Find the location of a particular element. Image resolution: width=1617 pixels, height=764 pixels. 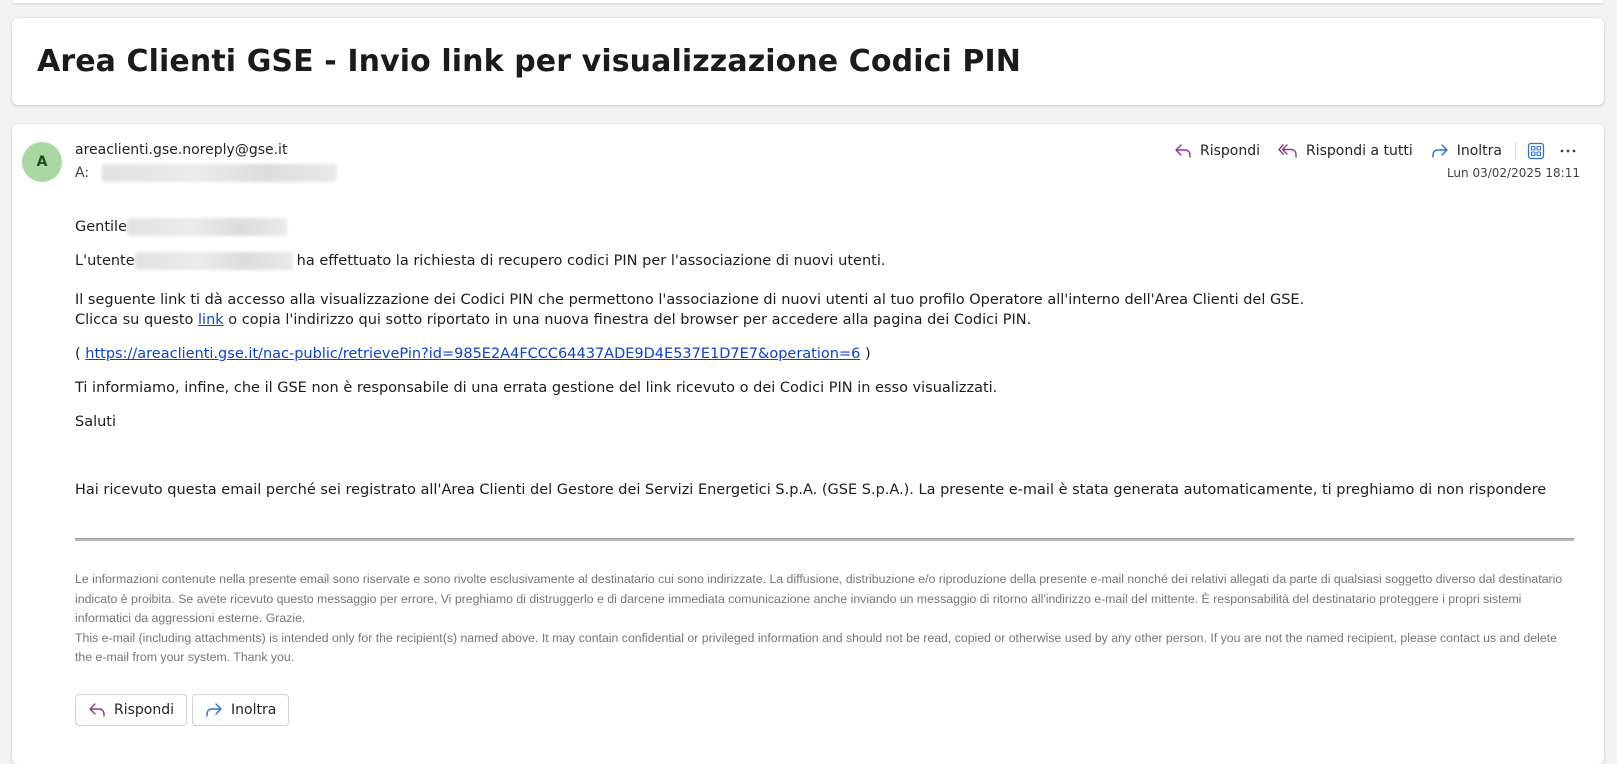

previous-card-edge is located at coordinates (808, 1).